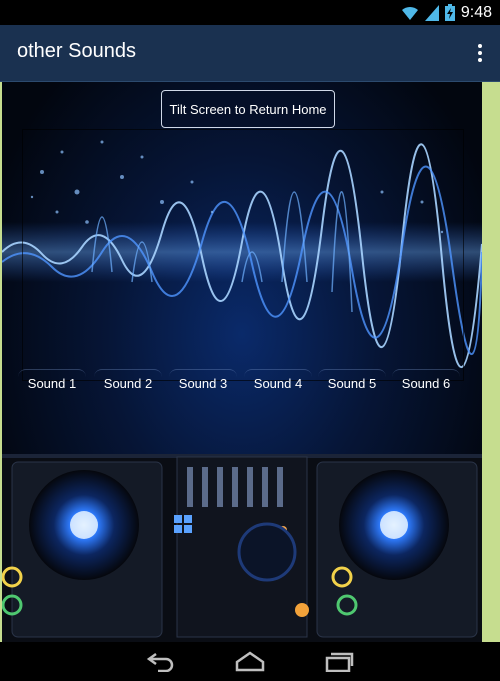  What do you see at coordinates (339, 661) in the screenshot?
I see `recent-apps-icon` at bounding box center [339, 661].